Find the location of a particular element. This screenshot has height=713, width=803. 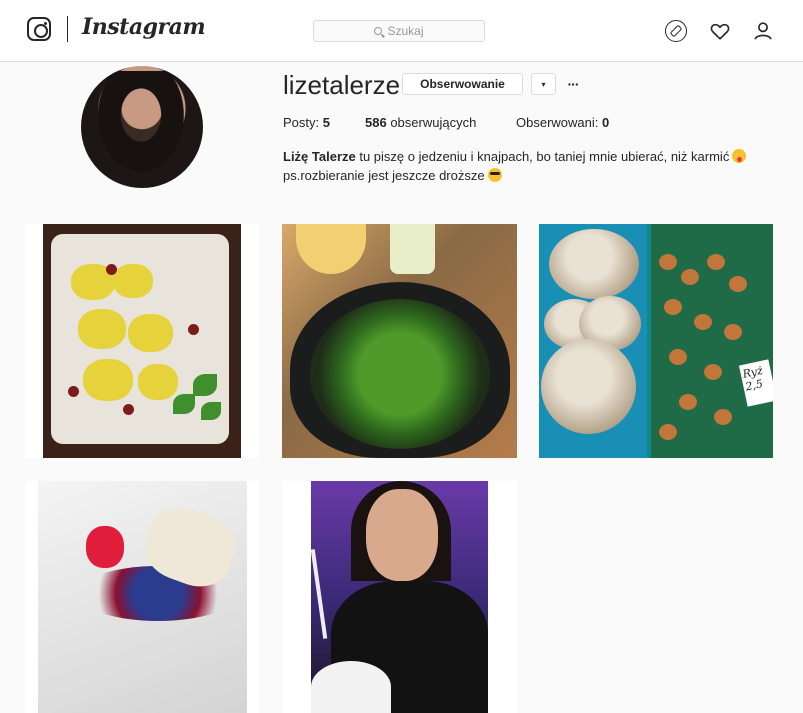

post-dessert is located at coordinates (142, 597).